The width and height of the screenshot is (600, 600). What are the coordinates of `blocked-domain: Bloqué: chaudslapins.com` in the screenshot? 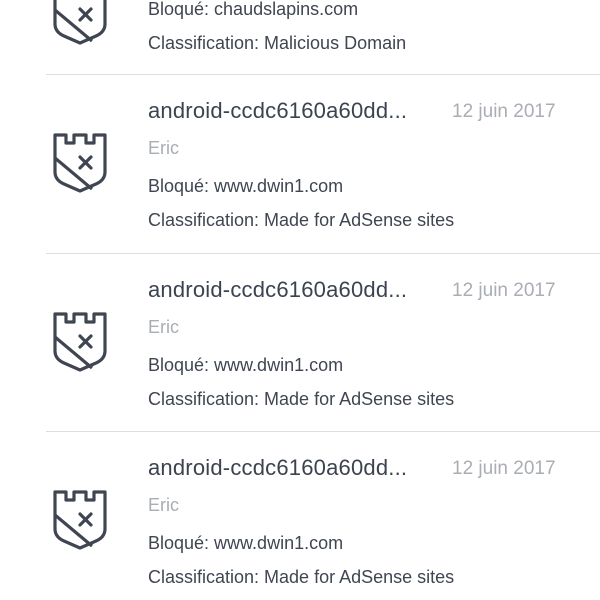 It's located at (253, 9).